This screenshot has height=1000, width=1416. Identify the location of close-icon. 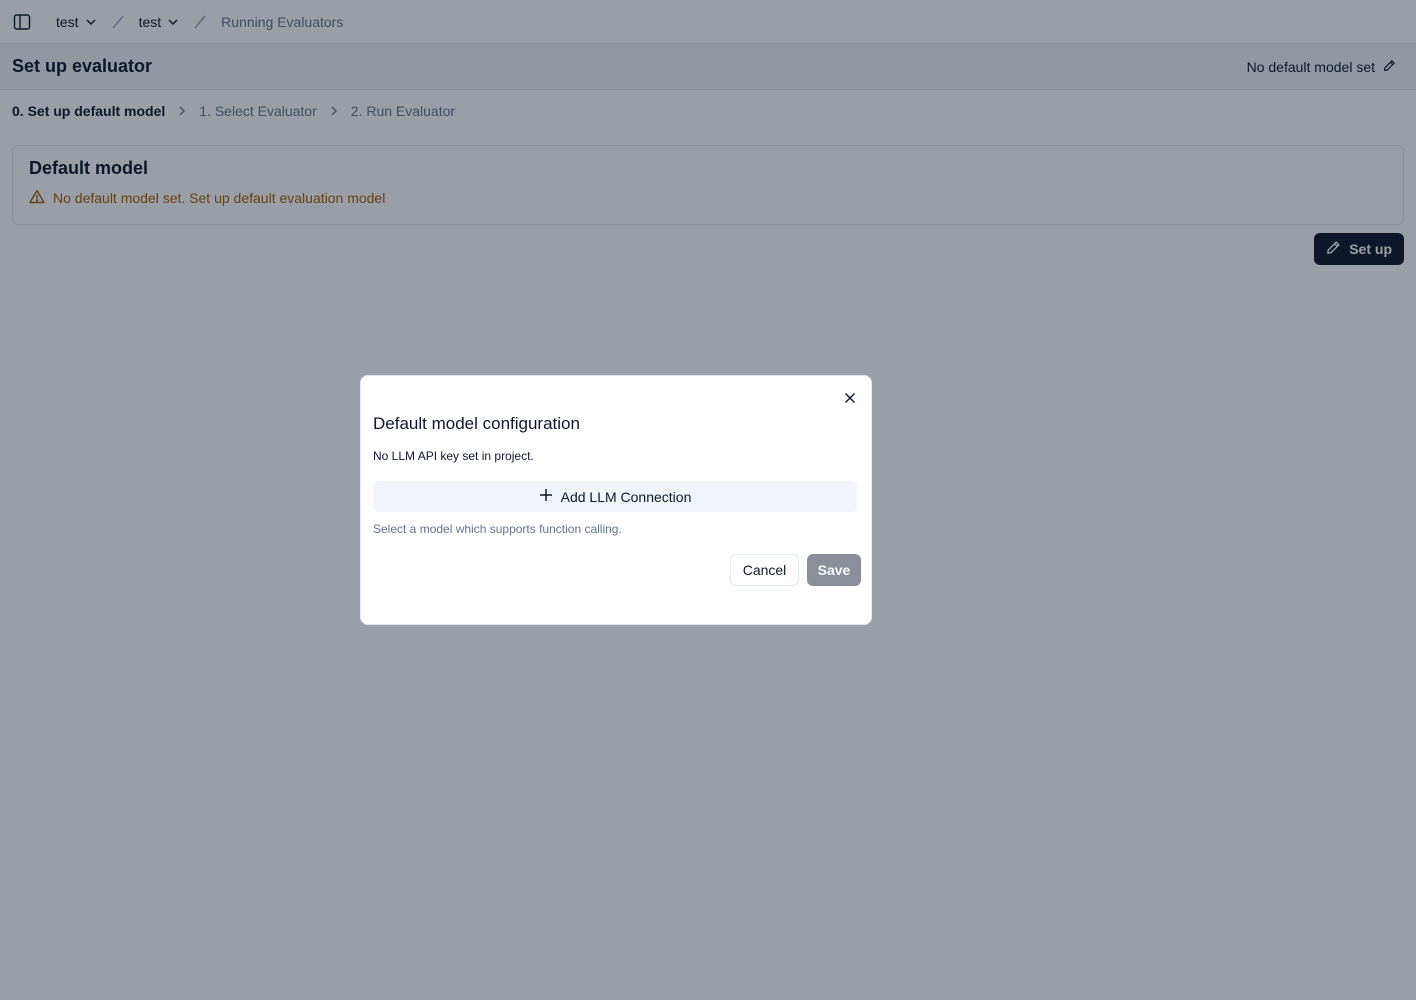
(850, 398).